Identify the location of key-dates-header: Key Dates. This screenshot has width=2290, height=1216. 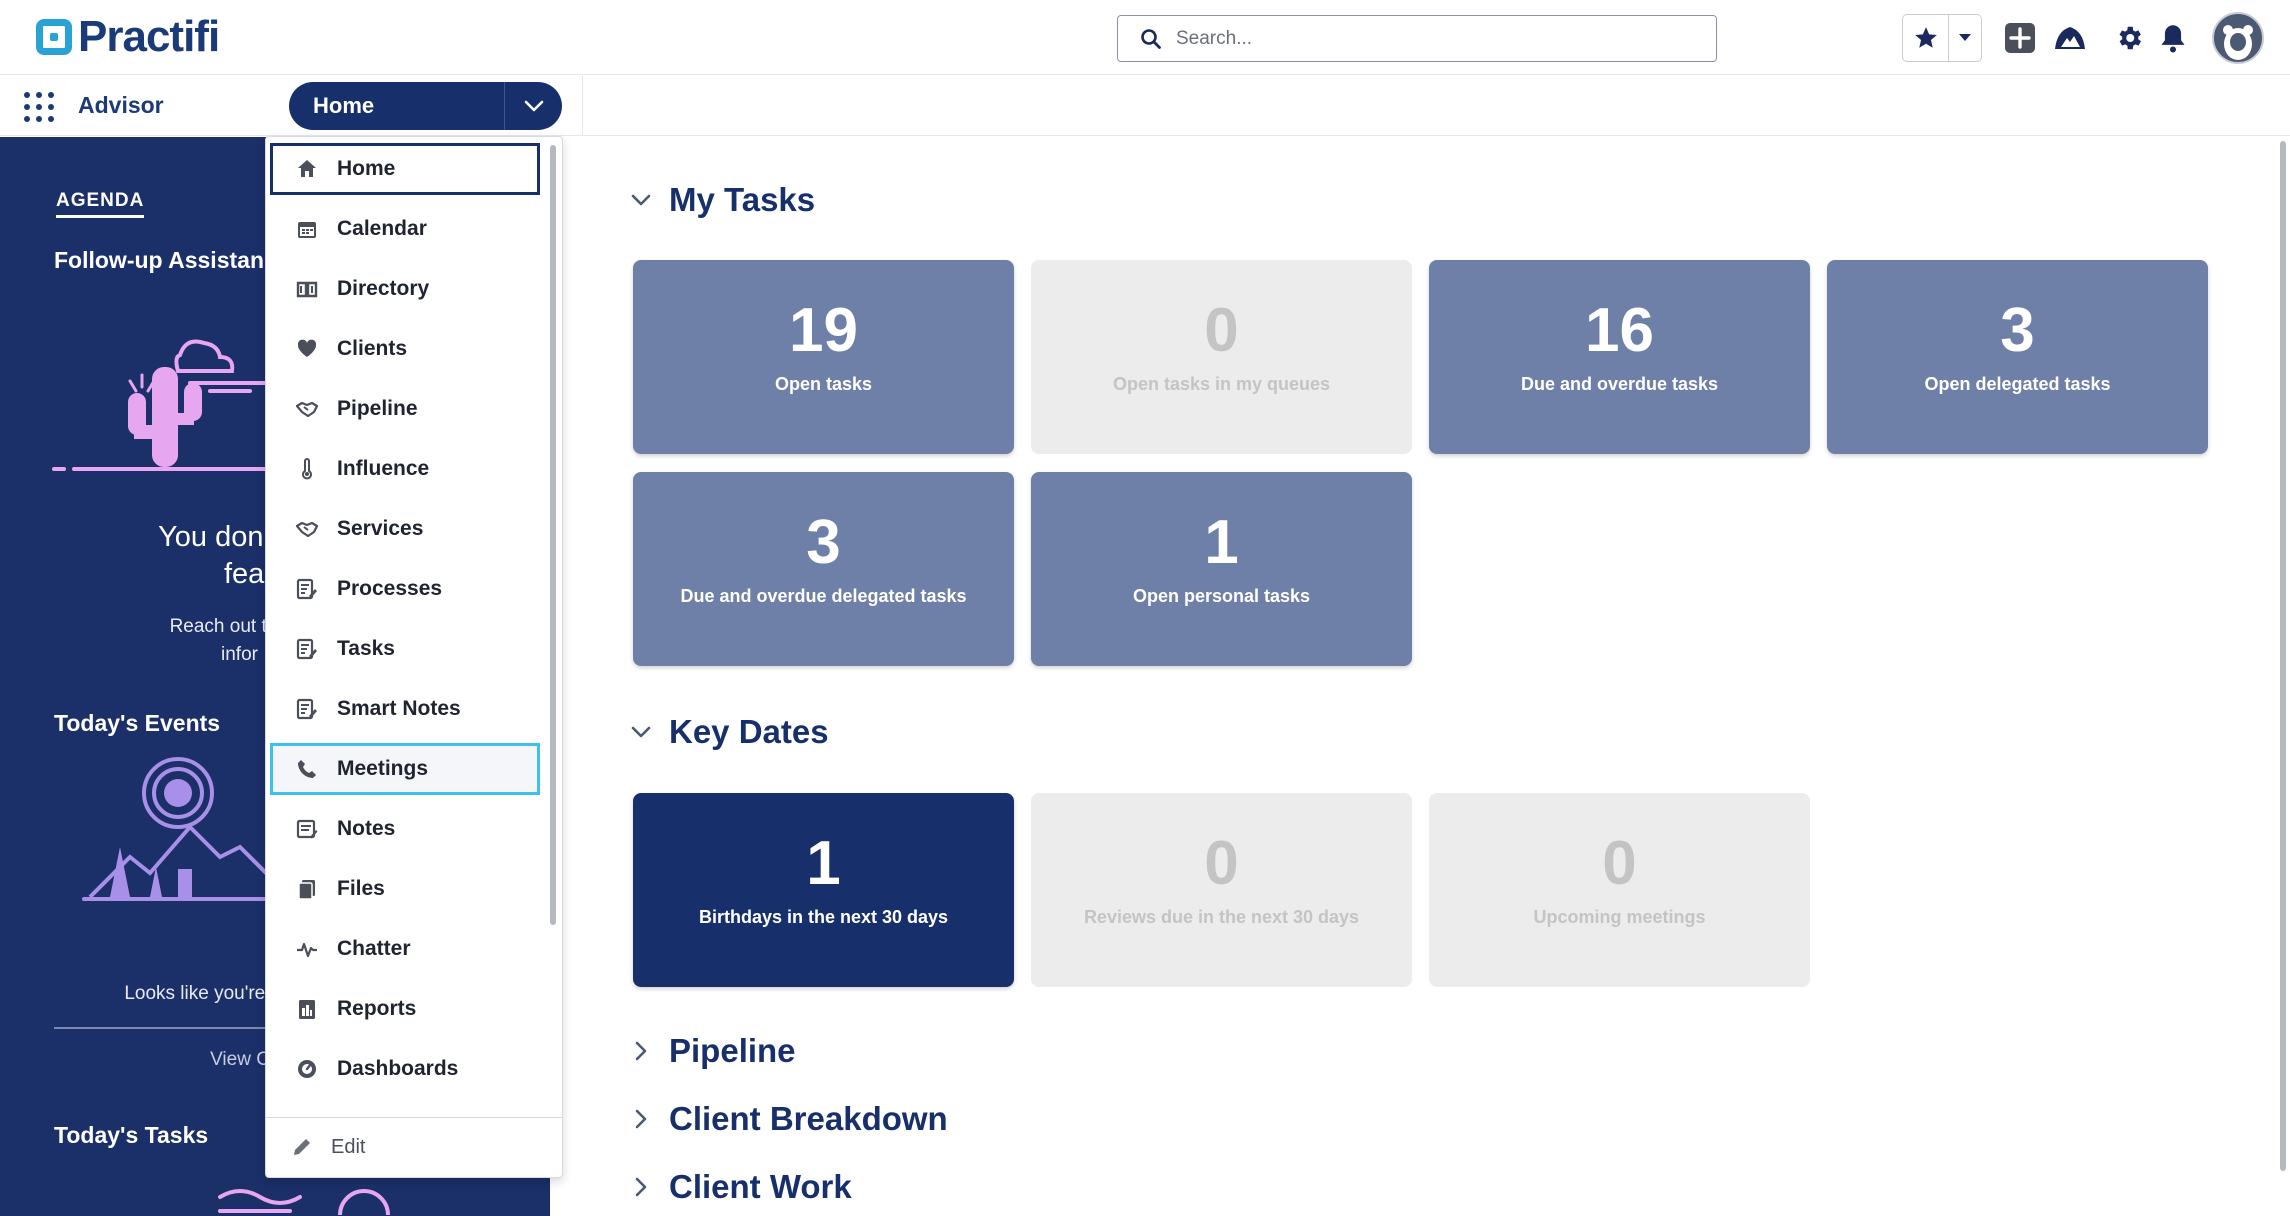
(730, 732).